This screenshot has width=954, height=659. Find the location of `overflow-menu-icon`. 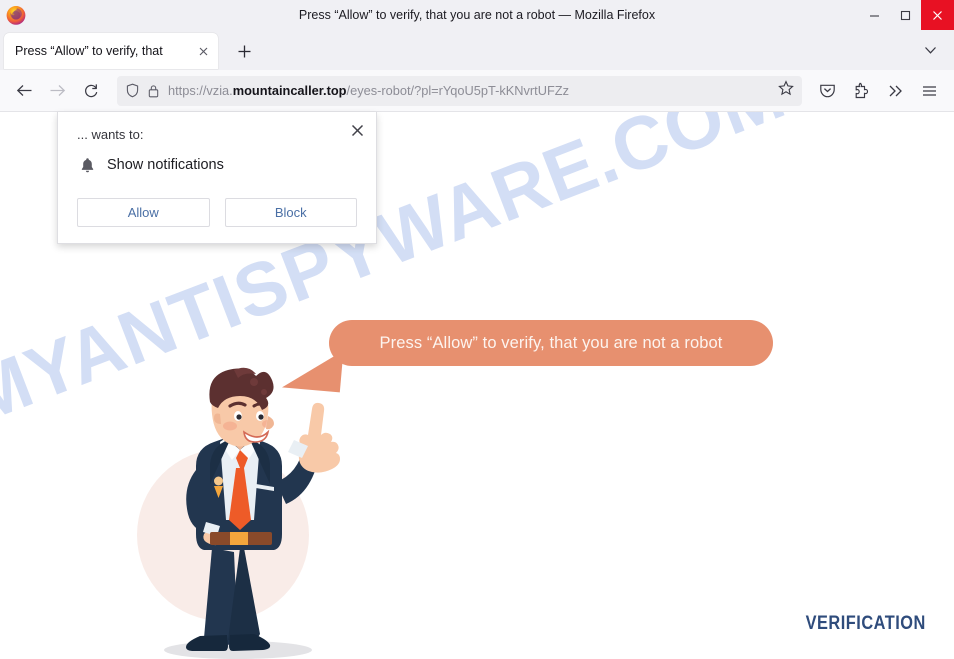

overflow-menu-icon is located at coordinates (895, 91).